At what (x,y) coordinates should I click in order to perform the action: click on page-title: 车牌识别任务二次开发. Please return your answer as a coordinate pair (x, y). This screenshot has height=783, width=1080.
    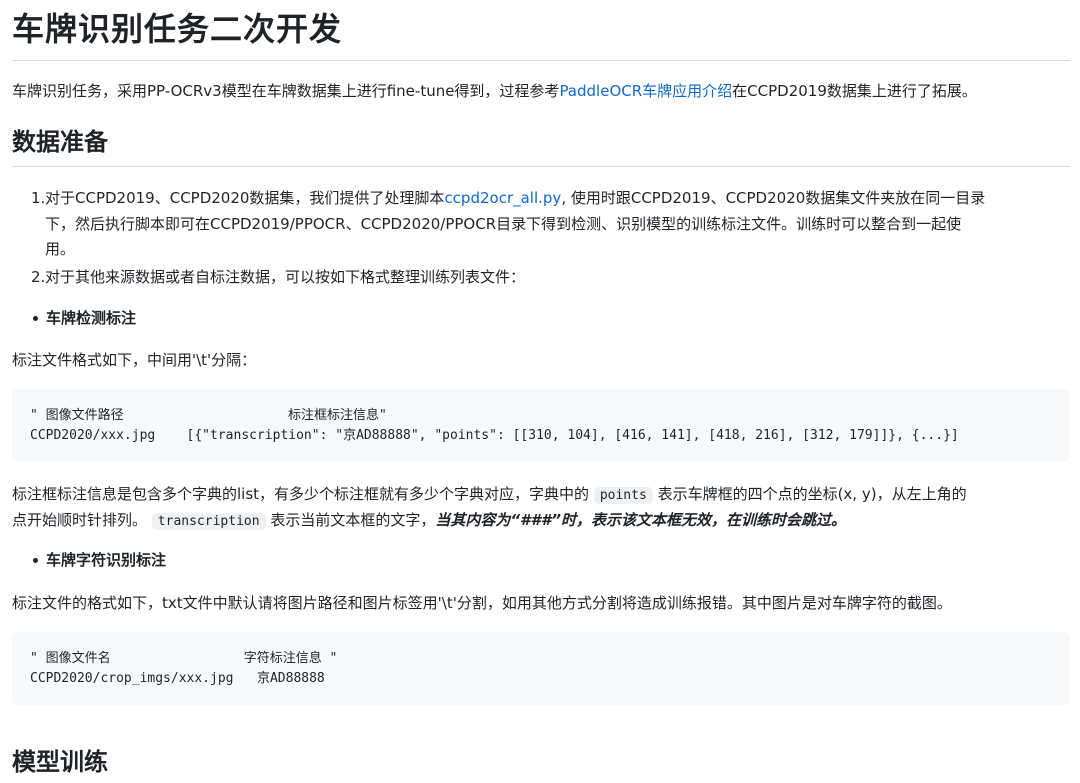
    Looking at the image, I should click on (177, 29).